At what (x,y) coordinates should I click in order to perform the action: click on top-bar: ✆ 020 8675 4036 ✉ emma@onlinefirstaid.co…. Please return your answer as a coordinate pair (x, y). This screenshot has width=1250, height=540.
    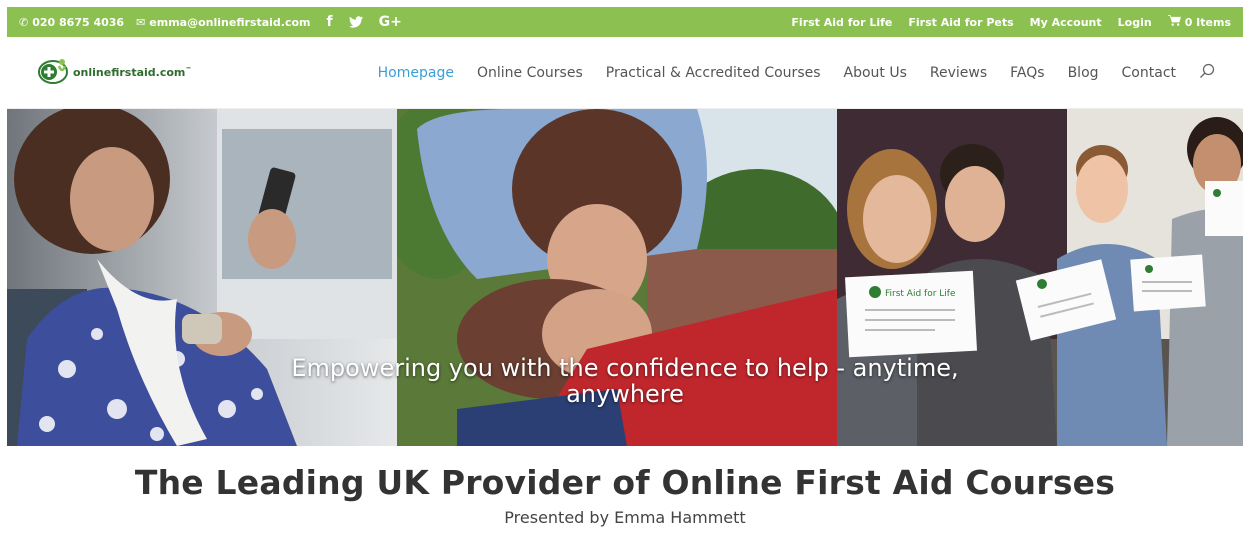
    Looking at the image, I should click on (625, 22).